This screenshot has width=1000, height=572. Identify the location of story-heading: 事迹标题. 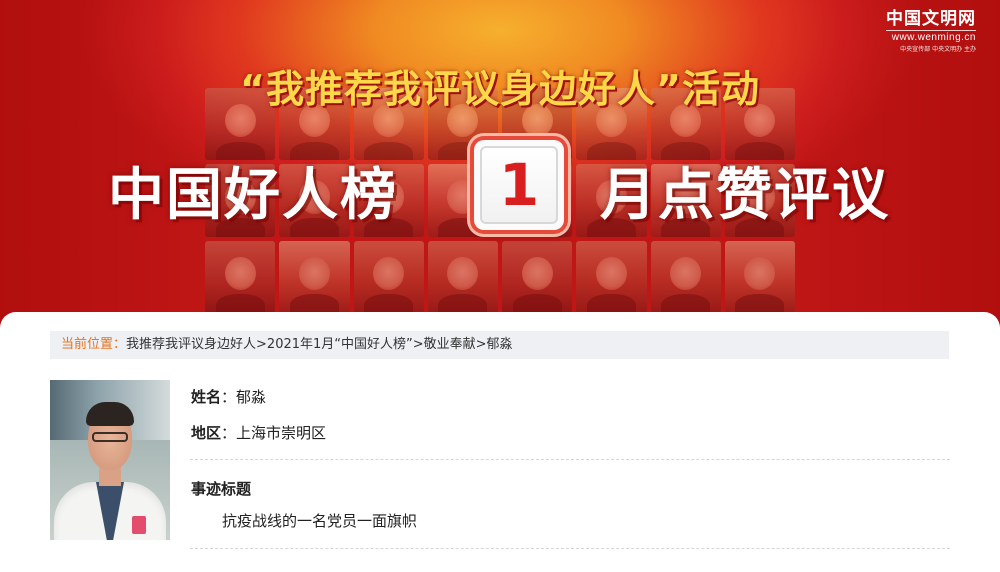
(221, 489).